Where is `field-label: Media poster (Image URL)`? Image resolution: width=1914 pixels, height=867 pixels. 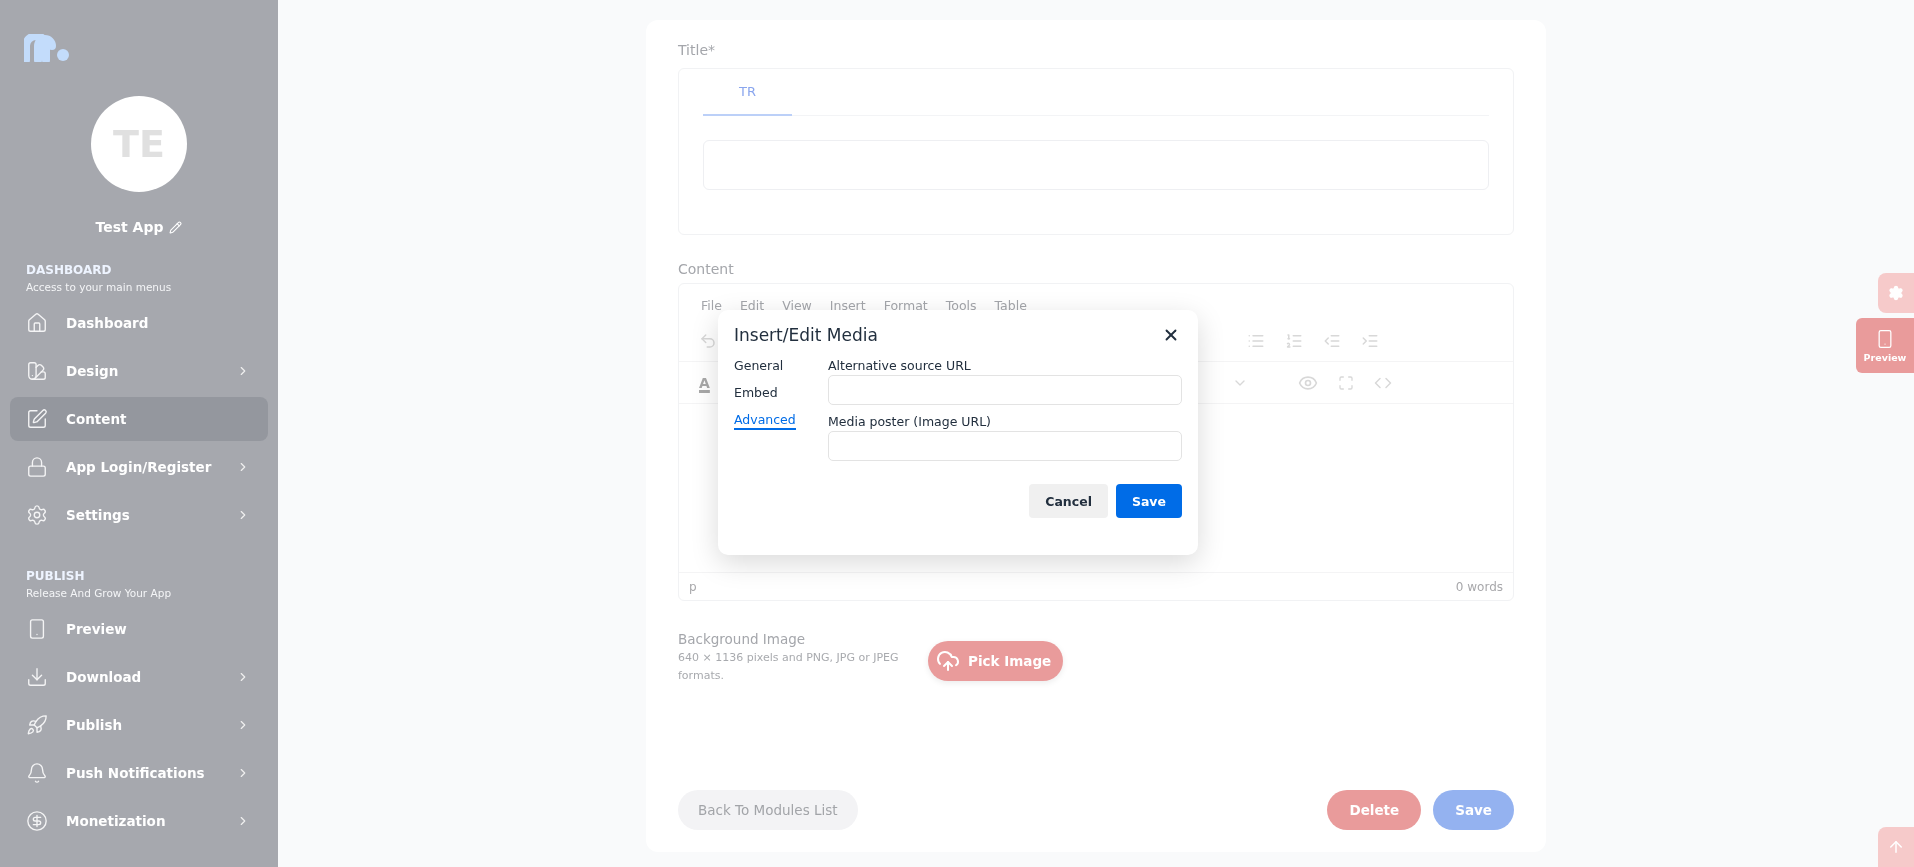 field-label: Media poster (Image URL) is located at coordinates (910, 421).